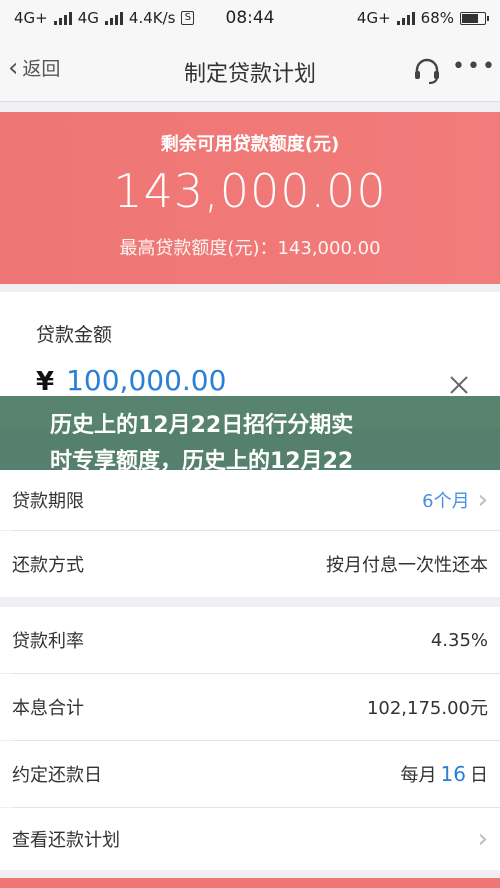 The width and height of the screenshot is (500, 888). I want to click on bottom-accent-strip, so click(250, 883).